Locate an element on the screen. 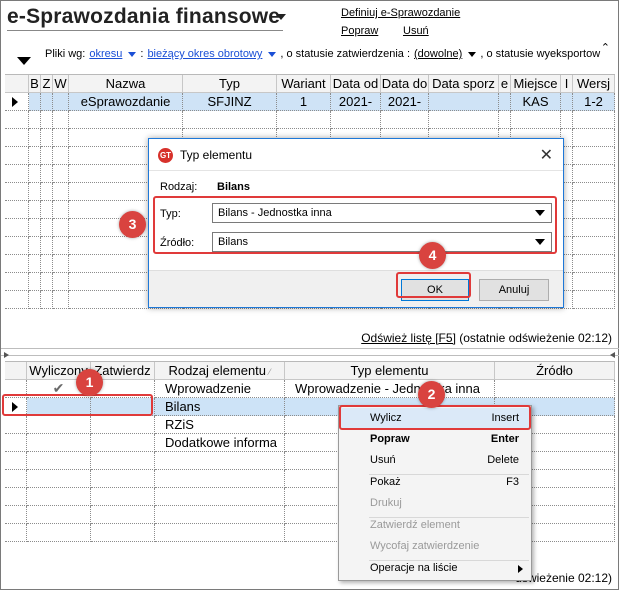  splitter-left-icon is located at coordinates (6, 355).